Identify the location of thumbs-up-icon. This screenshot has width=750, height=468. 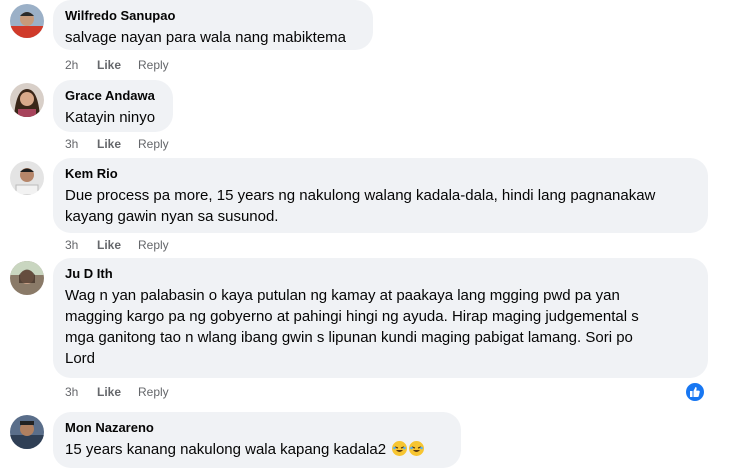
(695, 392).